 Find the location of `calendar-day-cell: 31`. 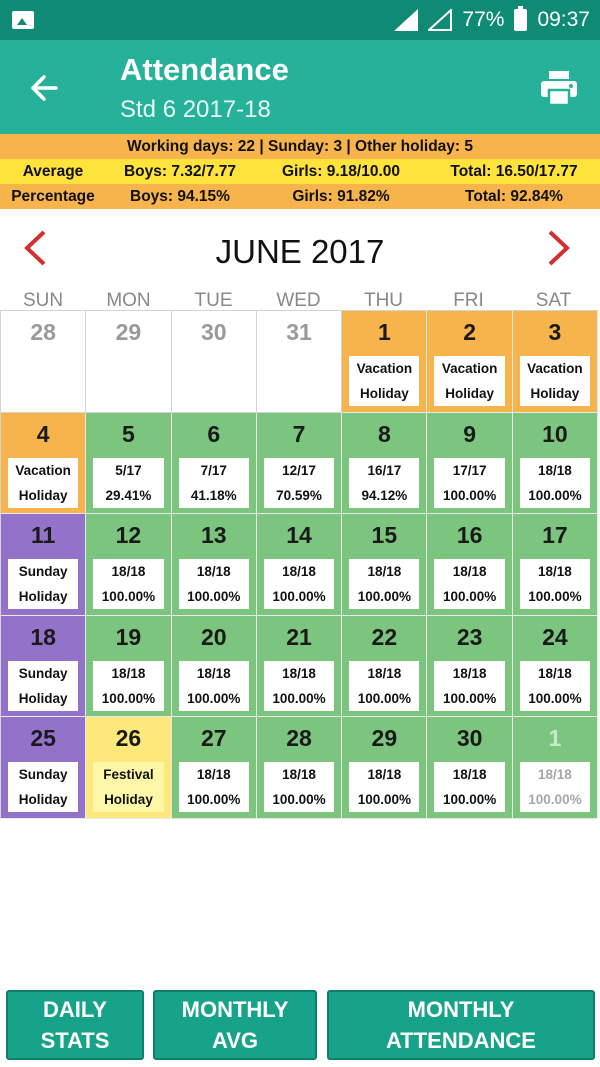

calendar-day-cell: 31 is located at coordinates (299, 362).